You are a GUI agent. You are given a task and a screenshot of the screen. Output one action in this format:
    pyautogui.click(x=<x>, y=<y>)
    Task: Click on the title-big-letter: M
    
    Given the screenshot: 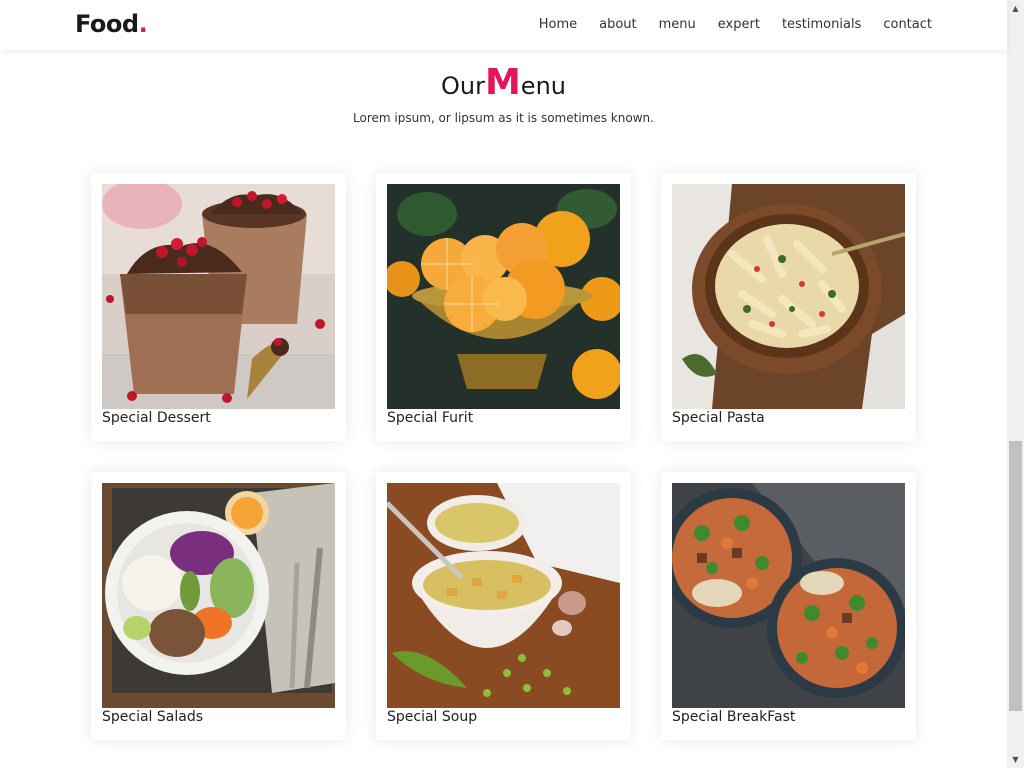 What is the action you would take?
    pyautogui.click(x=502, y=82)
    